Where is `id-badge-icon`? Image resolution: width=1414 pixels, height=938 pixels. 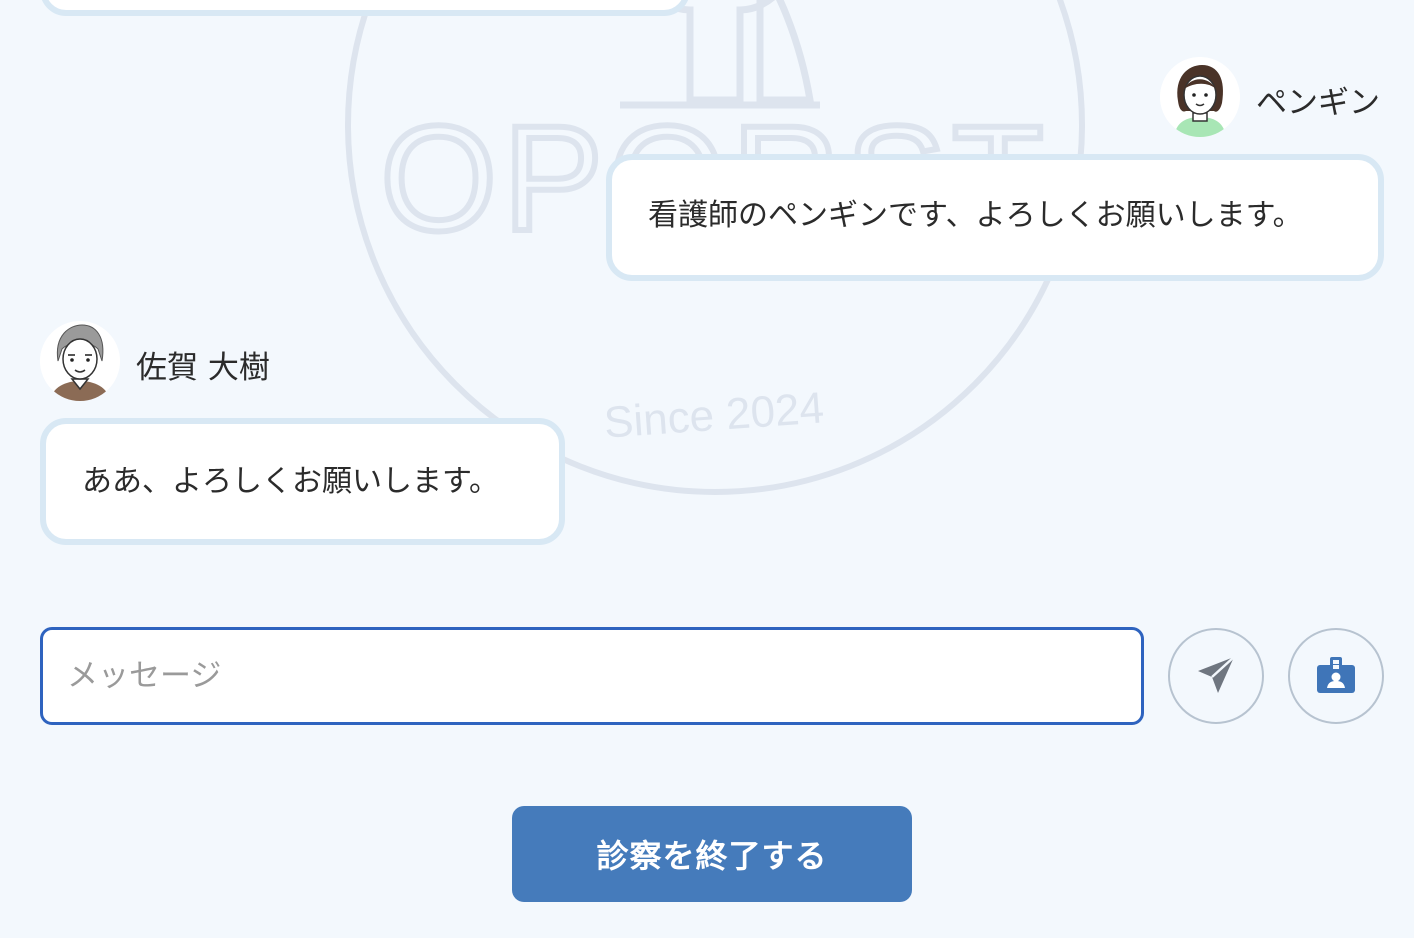
id-badge-icon is located at coordinates (1336, 676).